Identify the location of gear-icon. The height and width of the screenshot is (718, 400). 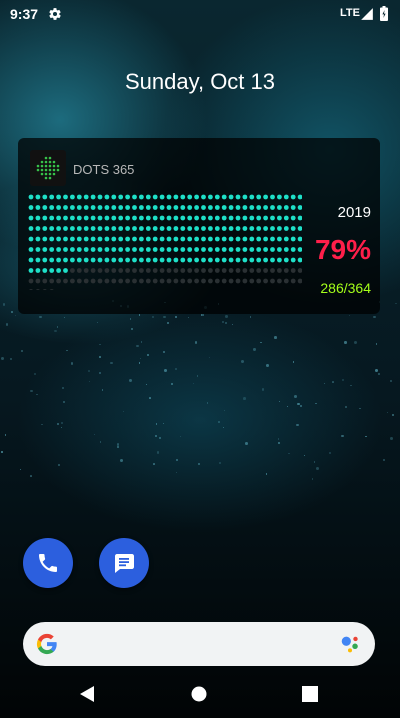
(55, 14).